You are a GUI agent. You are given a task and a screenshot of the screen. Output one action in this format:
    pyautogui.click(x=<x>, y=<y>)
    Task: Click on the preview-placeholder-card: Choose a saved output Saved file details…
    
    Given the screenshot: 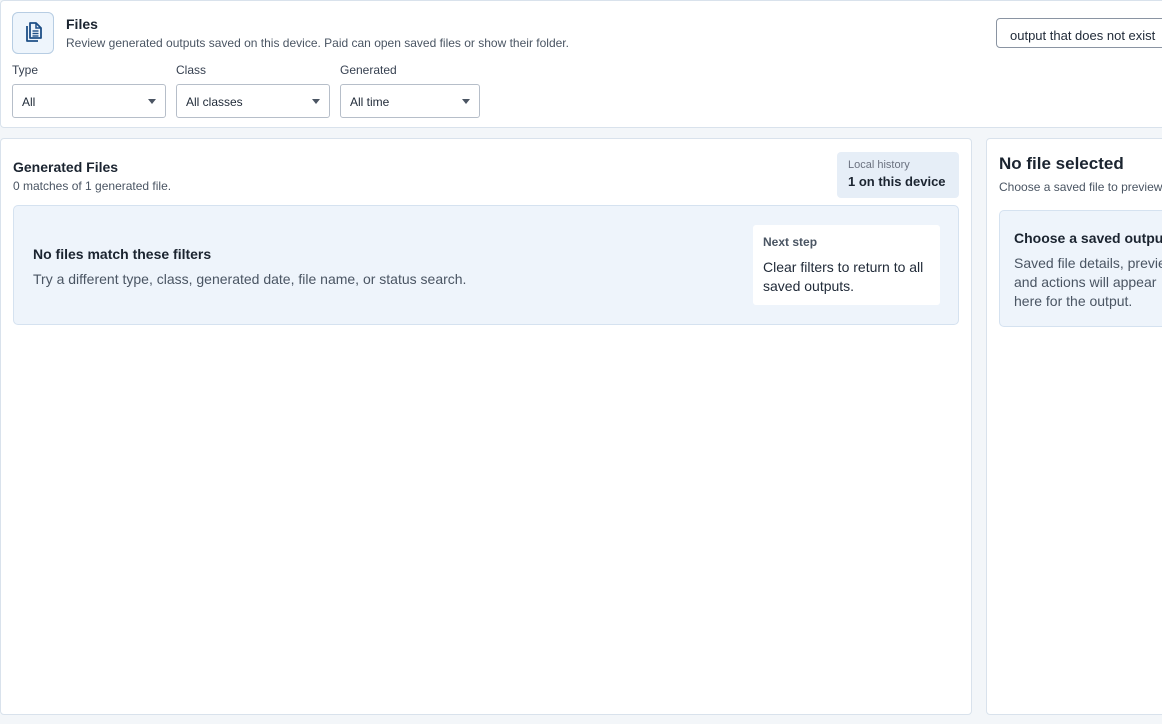 What is the action you would take?
    pyautogui.click(x=1080, y=268)
    